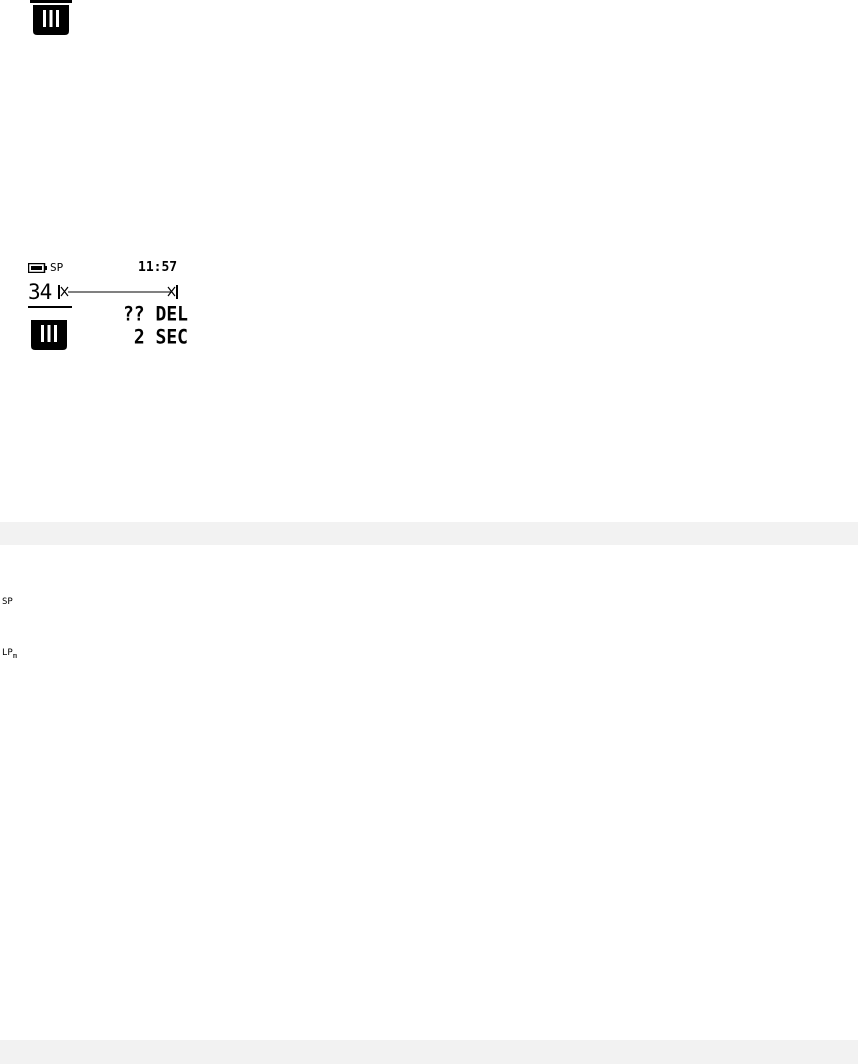 The width and height of the screenshot is (858, 1064). I want to click on lcd-display: SP 11:57 34 ?? DEL 2 SEC, so click(109, 306).